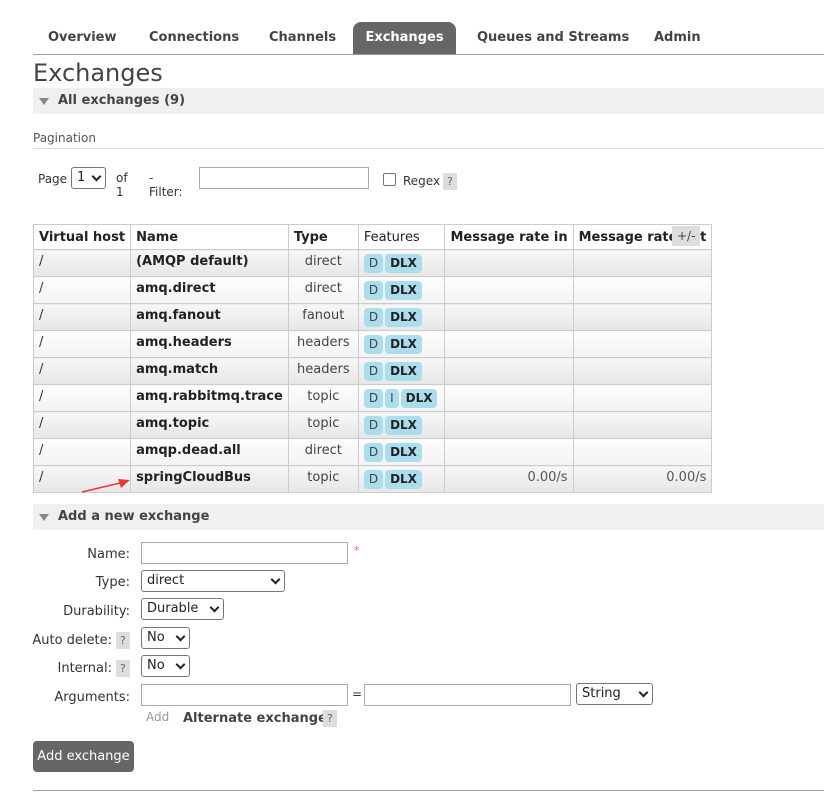  Describe the element at coordinates (83, 756) in the screenshot. I see `add-exchange-button: Add exchange` at that location.